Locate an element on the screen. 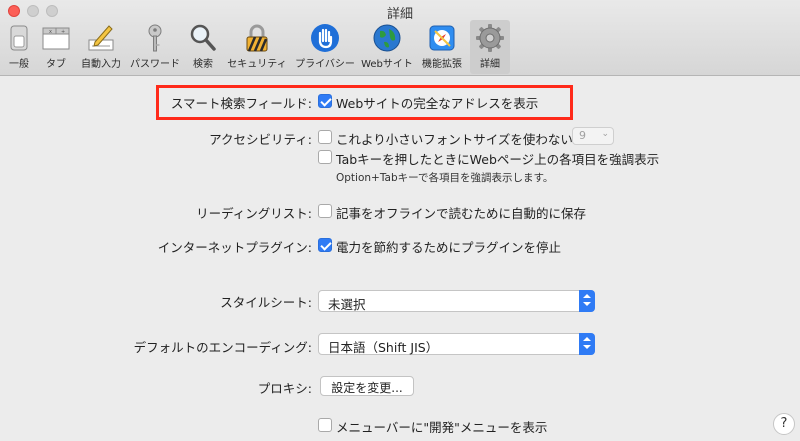 The height and width of the screenshot is (441, 800). smart-search-checkbox is located at coordinates (325, 101).